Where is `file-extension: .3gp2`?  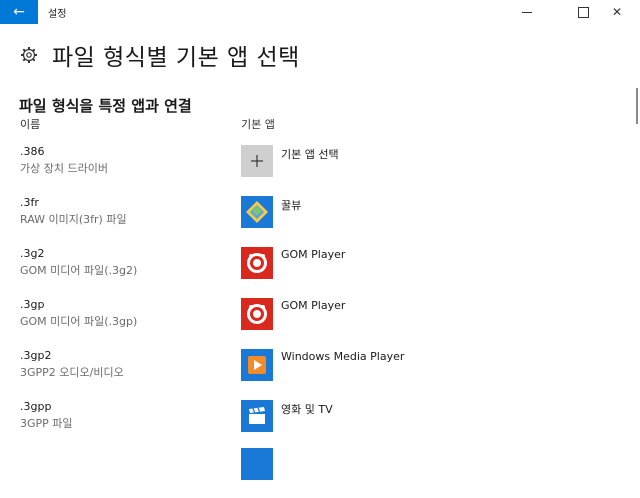
file-extension: .3gp2 is located at coordinates (36, 355).